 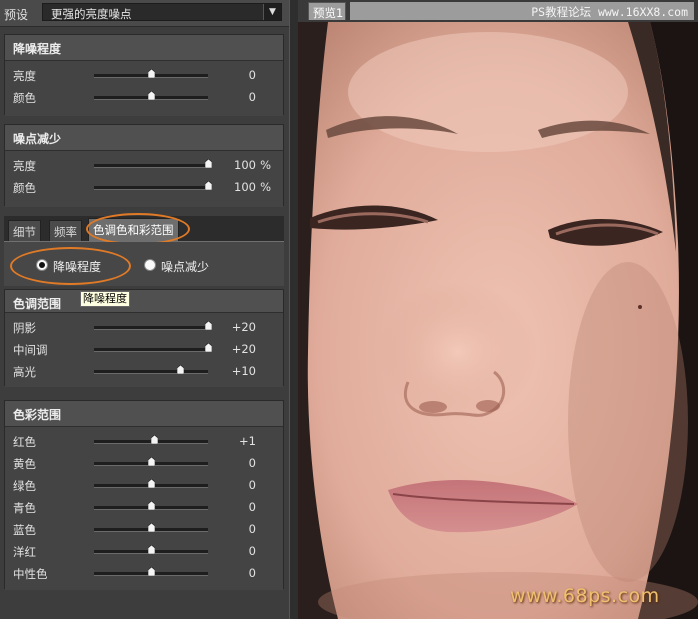 What do you see at coordinates (24, 486) in the screenshot?
I see `slider-label: 绿色` at bounding box center [24, 486].